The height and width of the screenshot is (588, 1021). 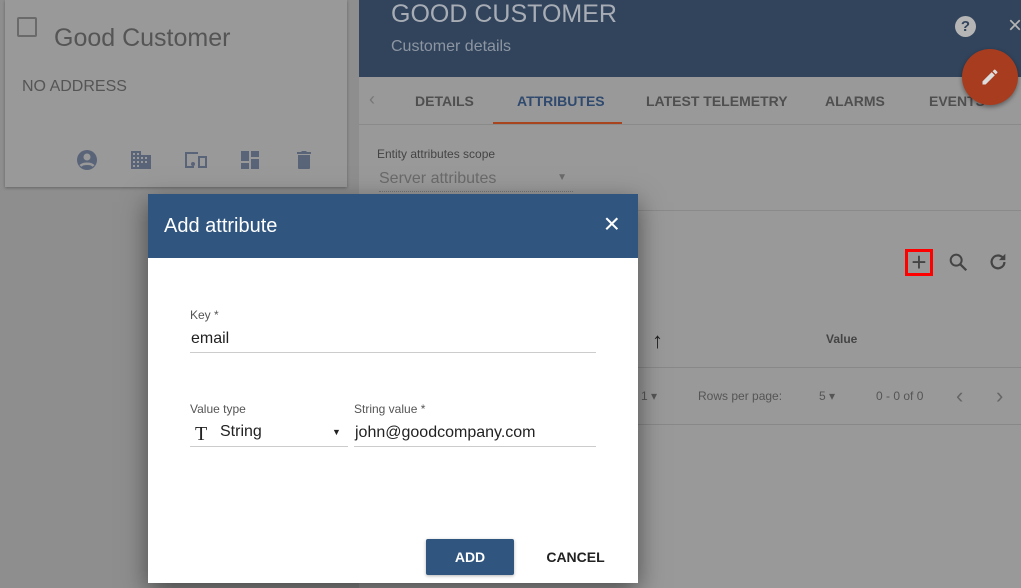 I want to click on add-attribute-button: +, so click(x=919, y=262).